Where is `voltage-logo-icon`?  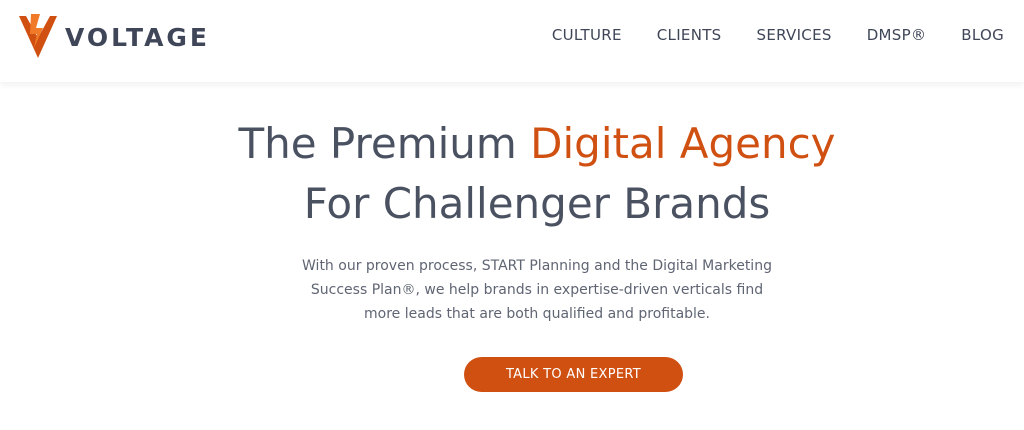 voltage-logo-icon is located at coordinates (38, 36).